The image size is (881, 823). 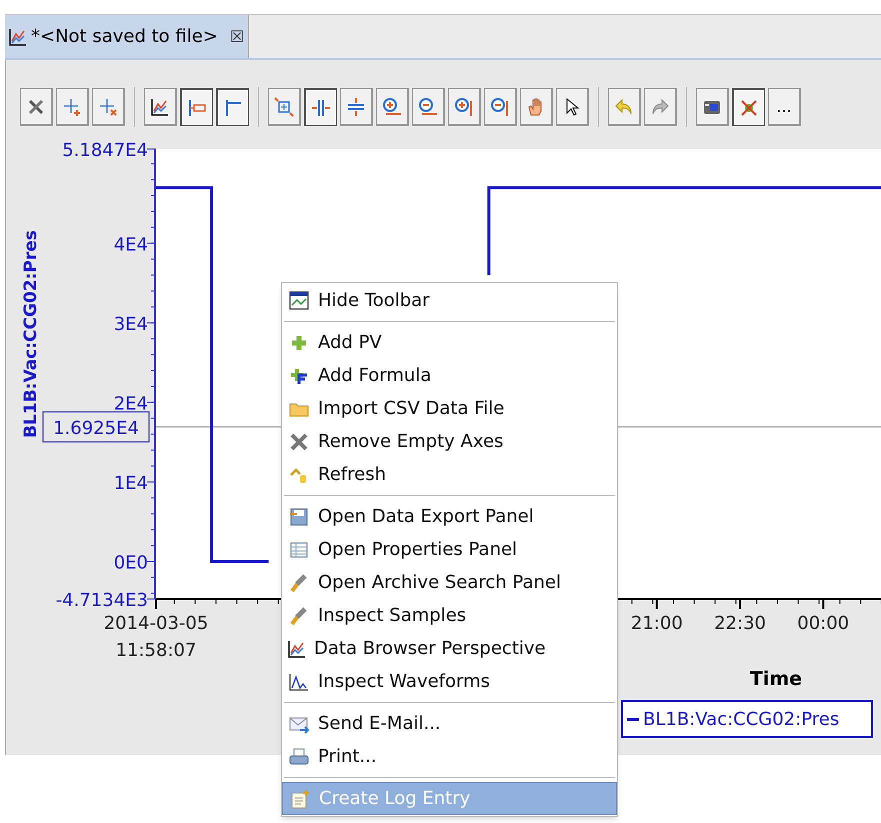 What do you see at coordinates (102, 600) in the screenshot?
I see `y-tick-label: -4.7134E3` at bounding box center [102, 600].